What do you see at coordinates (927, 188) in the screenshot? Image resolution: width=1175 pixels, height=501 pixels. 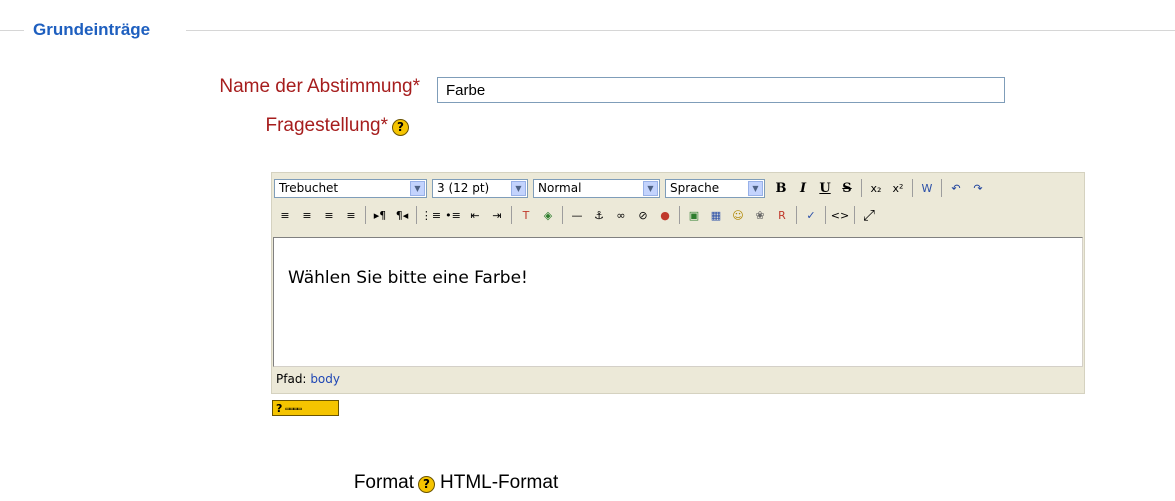 I see `clean-word-button: W` at bounding box center [927, 188].